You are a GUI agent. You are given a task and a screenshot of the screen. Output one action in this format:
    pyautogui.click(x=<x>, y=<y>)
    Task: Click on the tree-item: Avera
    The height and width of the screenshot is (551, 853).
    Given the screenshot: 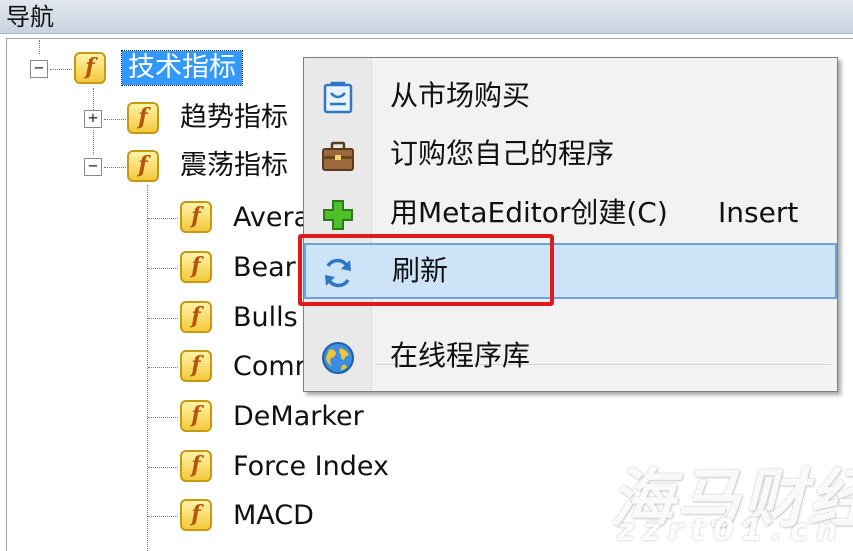 What is the action you would take?
    pyautogui.click(x=271, y=218)
    